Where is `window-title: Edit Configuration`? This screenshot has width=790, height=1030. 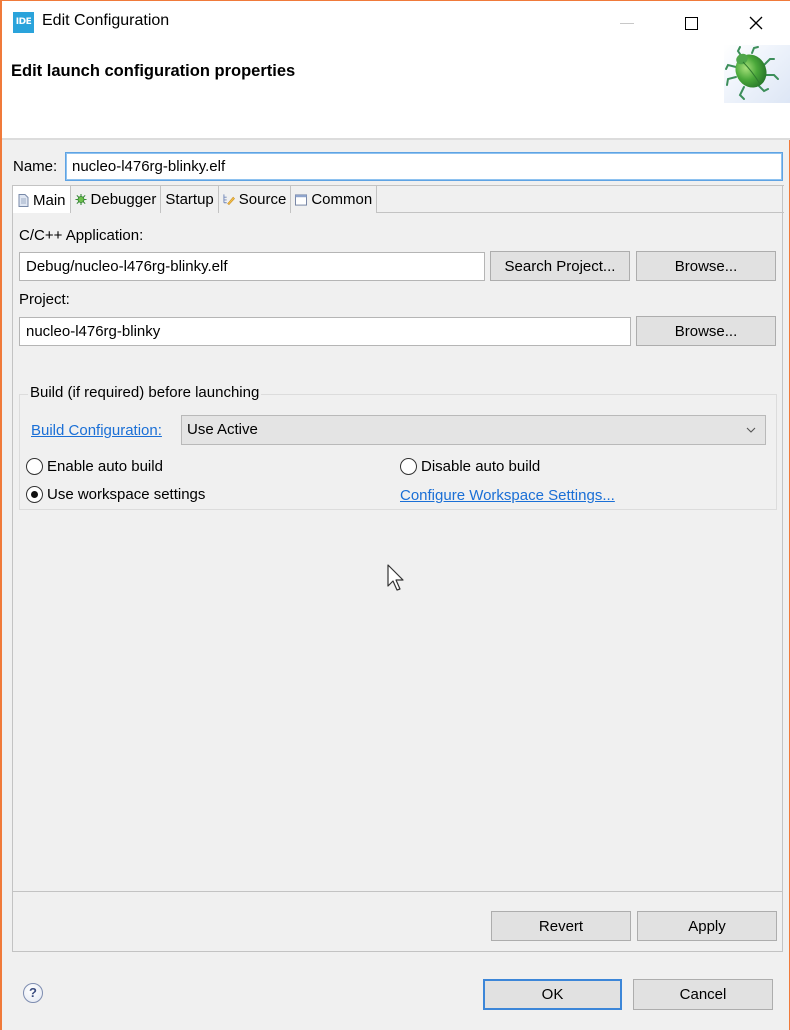 window-title: Edit Configuration is located at coordinates (106, 20).